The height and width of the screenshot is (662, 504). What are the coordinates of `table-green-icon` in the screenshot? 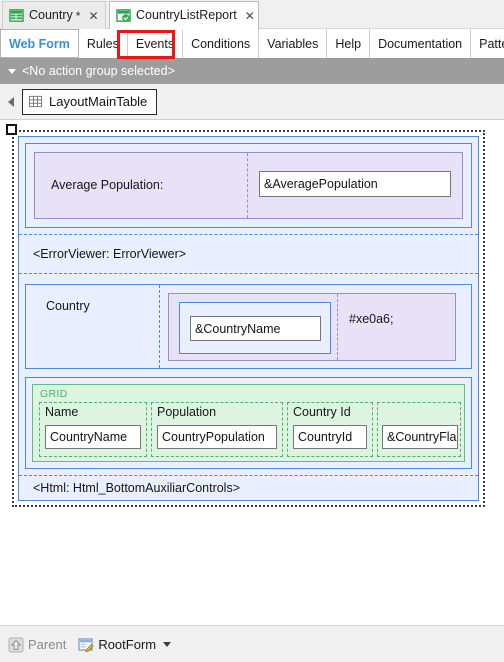 It's located at (16, 15).